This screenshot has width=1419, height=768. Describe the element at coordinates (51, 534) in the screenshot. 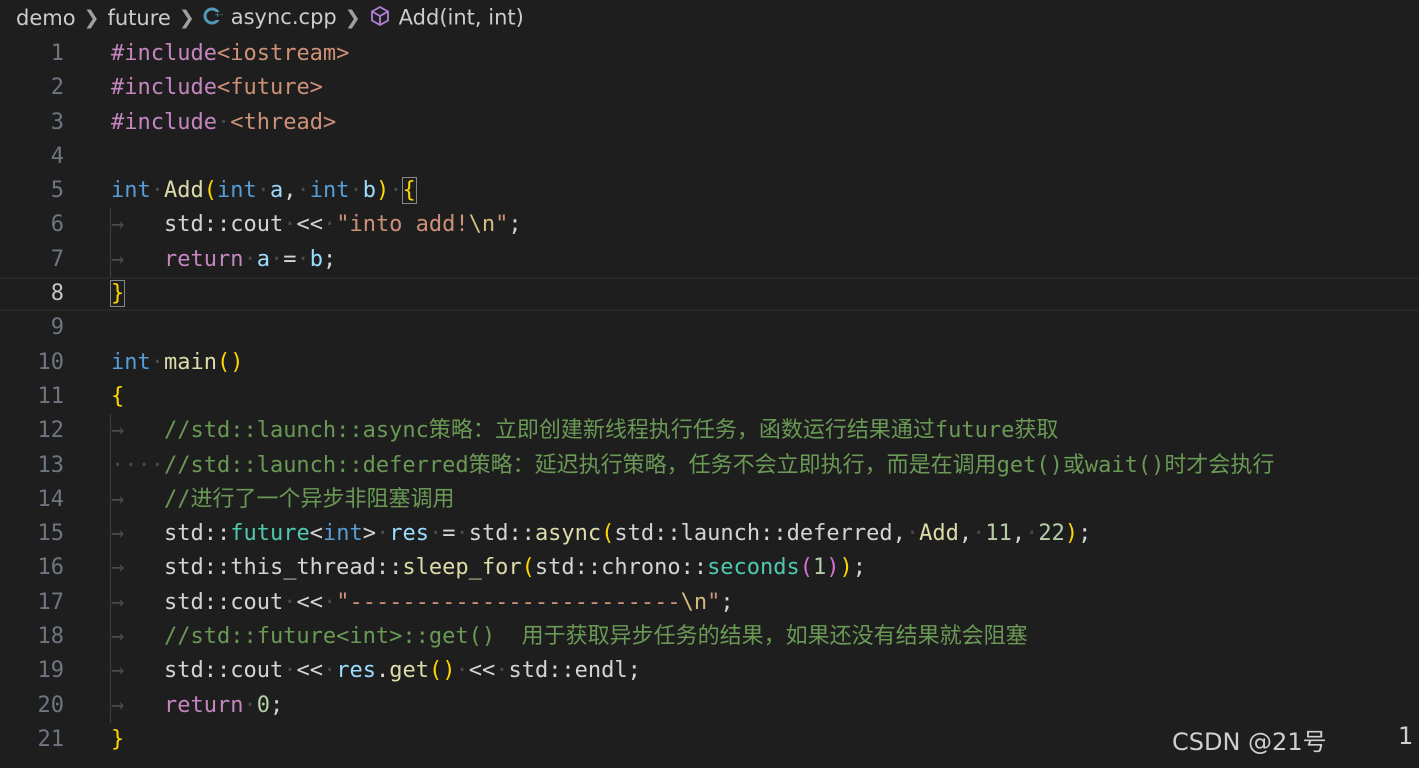

I see `line-number: 15` at that location.